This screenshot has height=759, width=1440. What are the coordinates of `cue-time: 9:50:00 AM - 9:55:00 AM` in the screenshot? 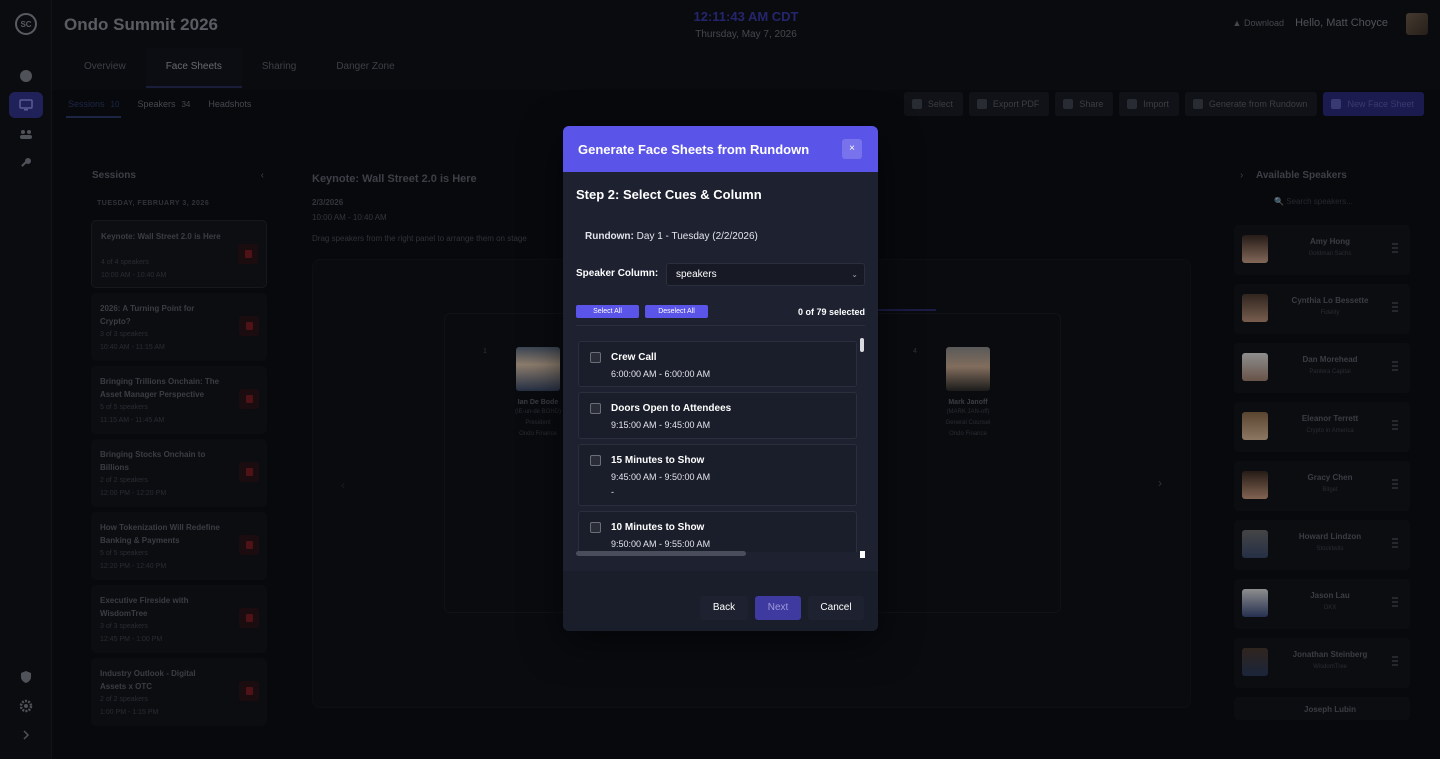 It's located at (661, 544).